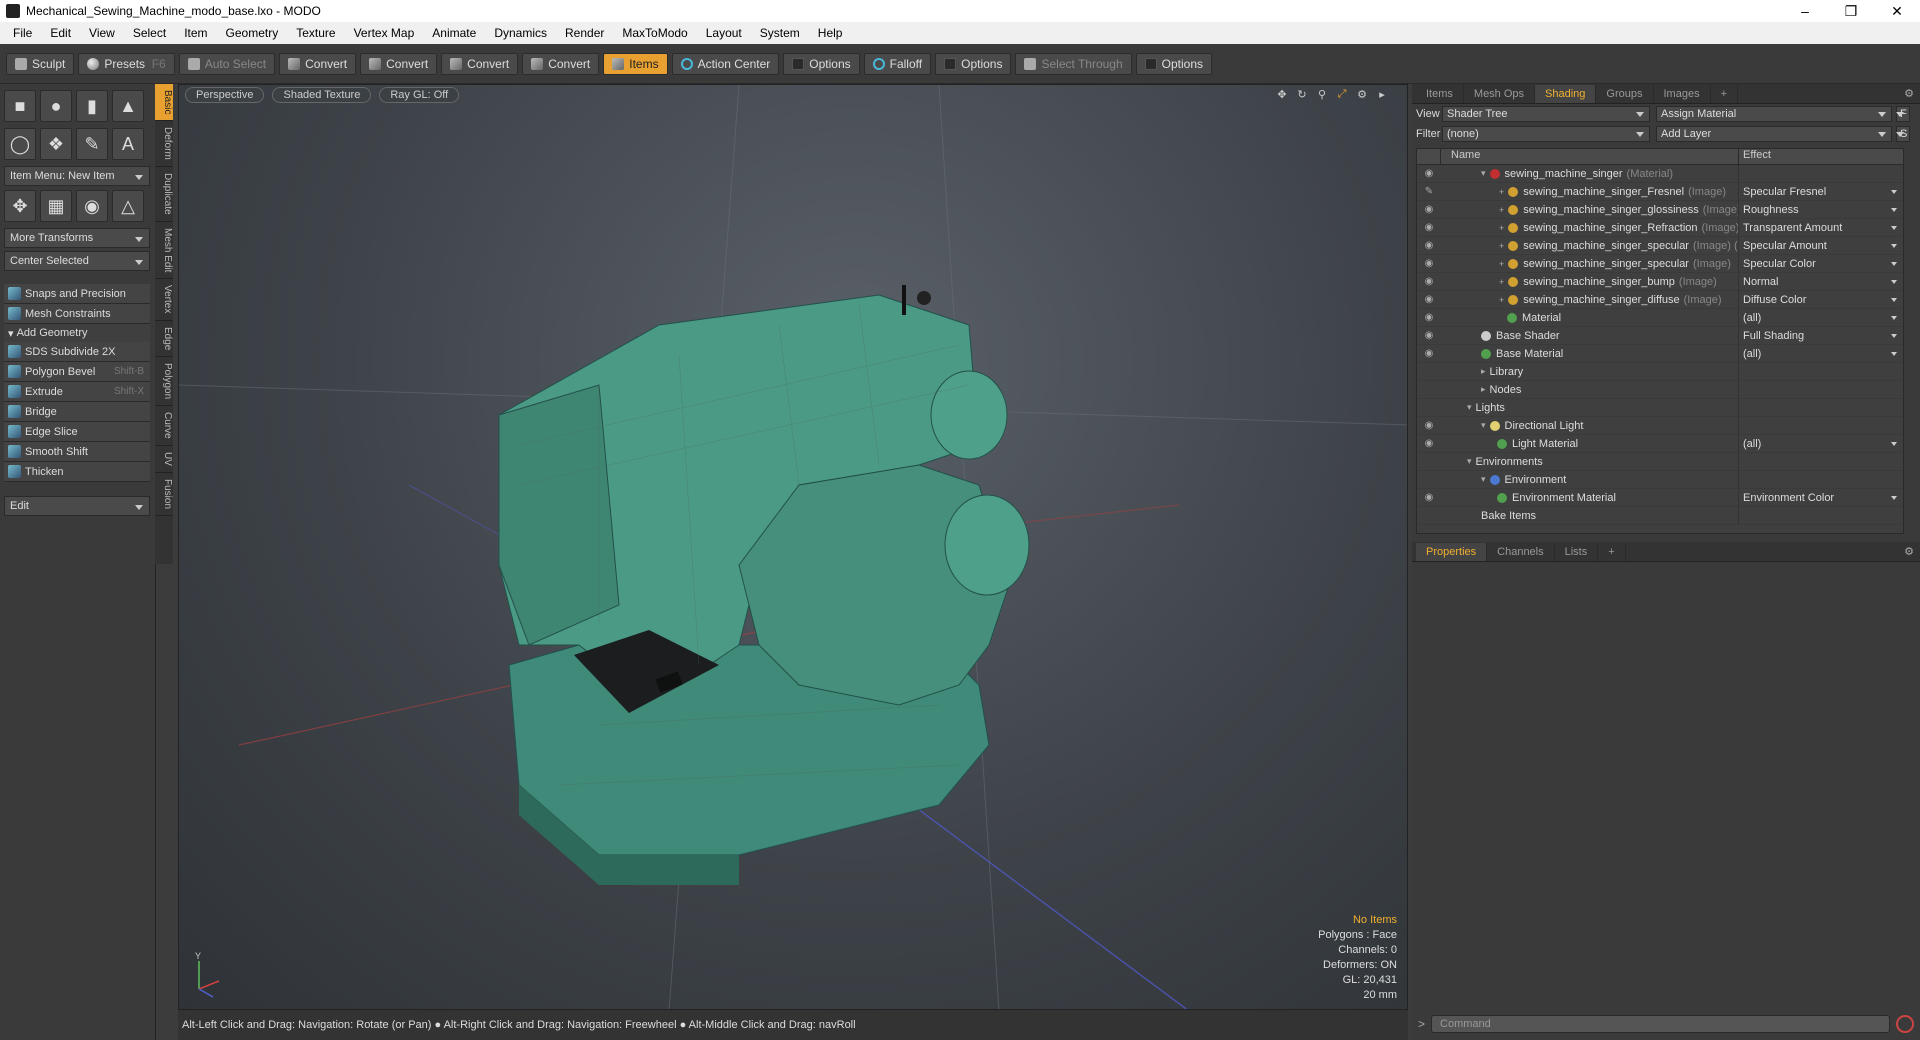  I want to click on shading-mode-button: Shaded Texture, so click(322, 95).